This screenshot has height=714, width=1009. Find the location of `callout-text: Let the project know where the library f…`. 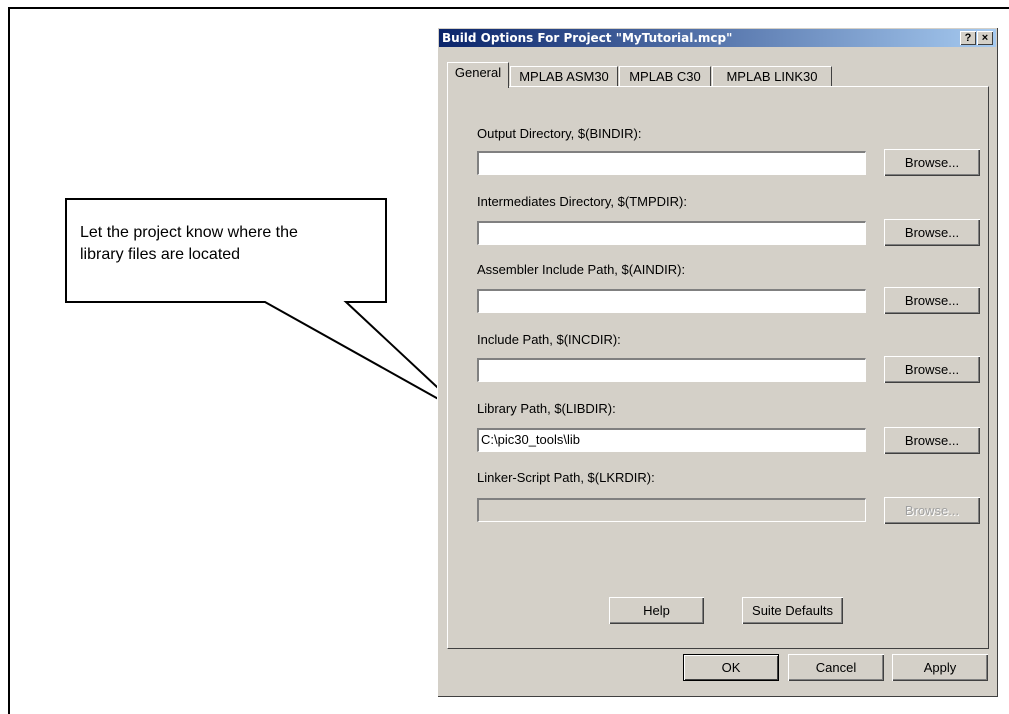

callout-text: Let the project know where the library f… is located at coordinates (189, 244).